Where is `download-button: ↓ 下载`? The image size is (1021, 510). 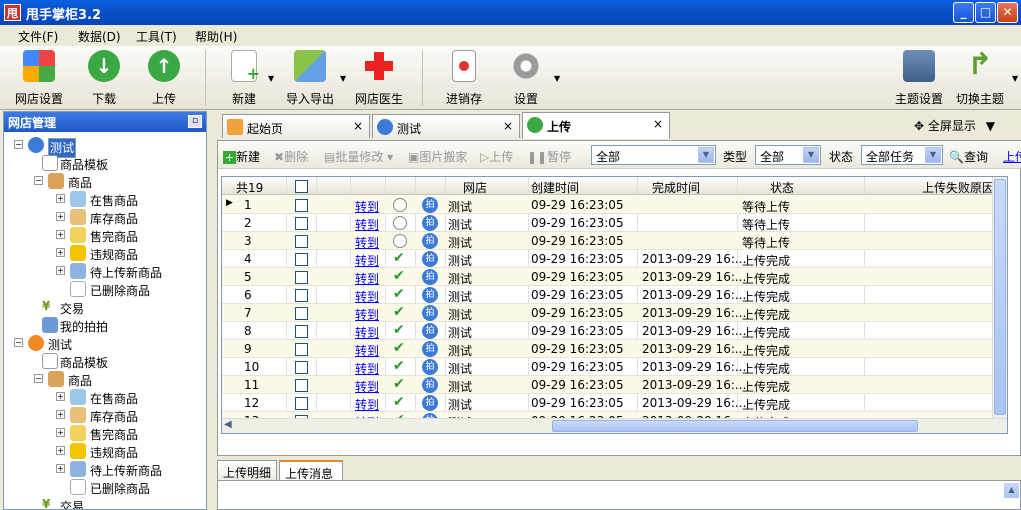
download-button: ↓ 下载 is located at coordinates (104, 78).